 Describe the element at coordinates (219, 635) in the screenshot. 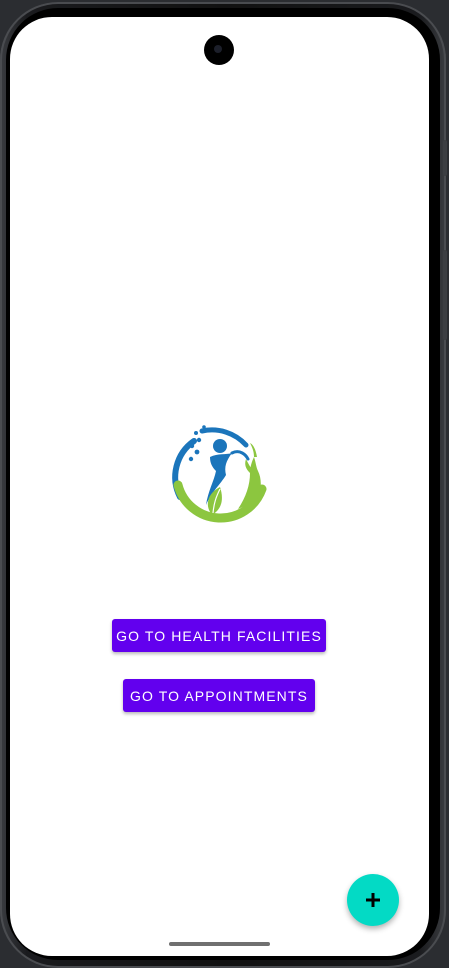

I see `go-to-health-facilities-button: GO TO HEALTH FACILITIES` at that location.